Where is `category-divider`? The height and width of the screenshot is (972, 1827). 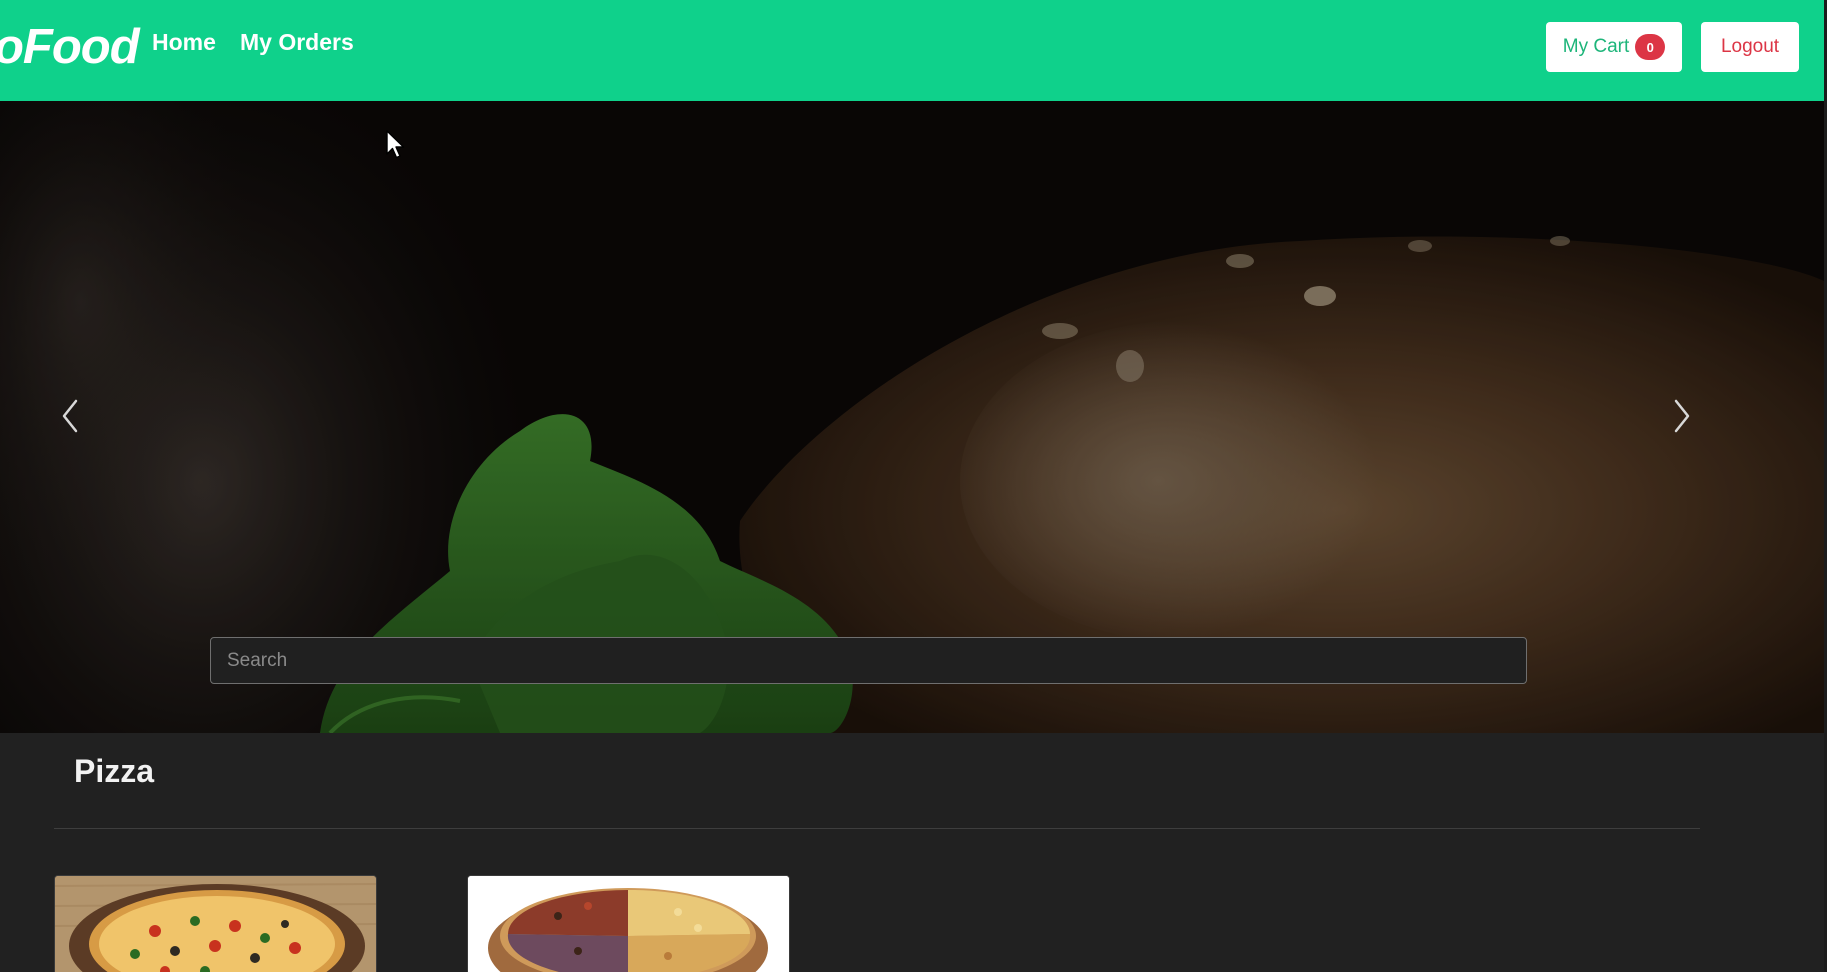
category-divider is located at coordinates (877, 828).